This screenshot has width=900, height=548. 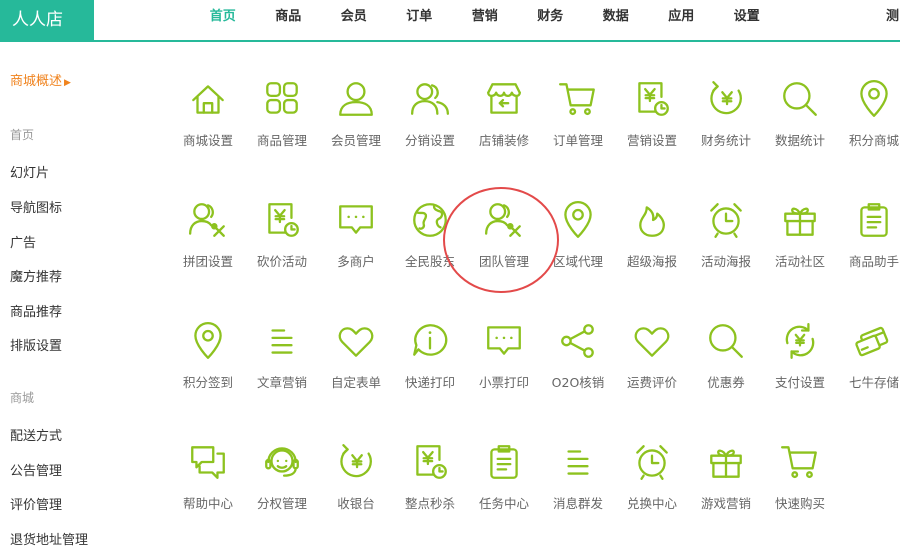 I want to click on sidebar-overview-link: 商城概述 ▶, so click(x=40, y=79).